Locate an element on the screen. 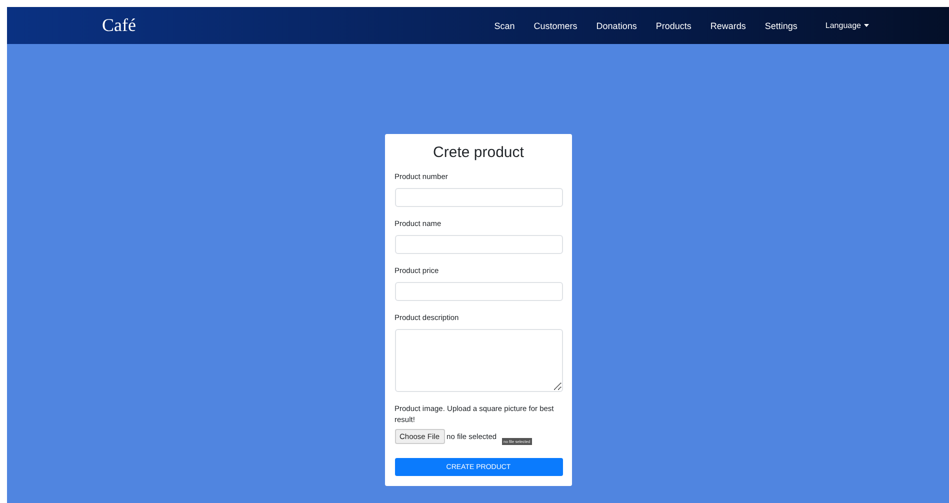  nav-link: Donations is located at coordinates (616, 25).